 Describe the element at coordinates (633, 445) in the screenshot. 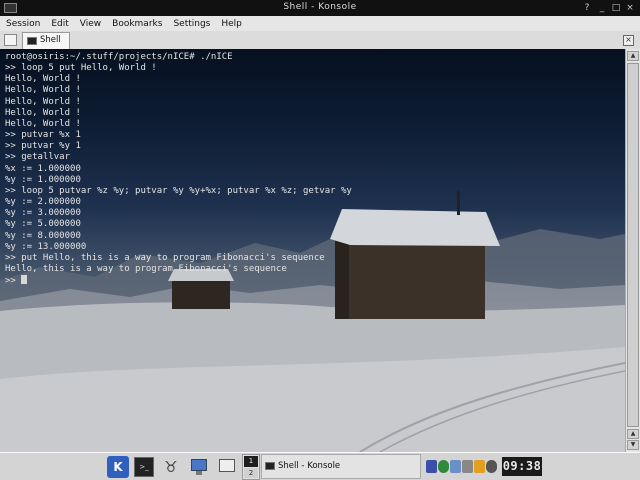

I see `scroll-down-arrow-icon: ▼` at that location.